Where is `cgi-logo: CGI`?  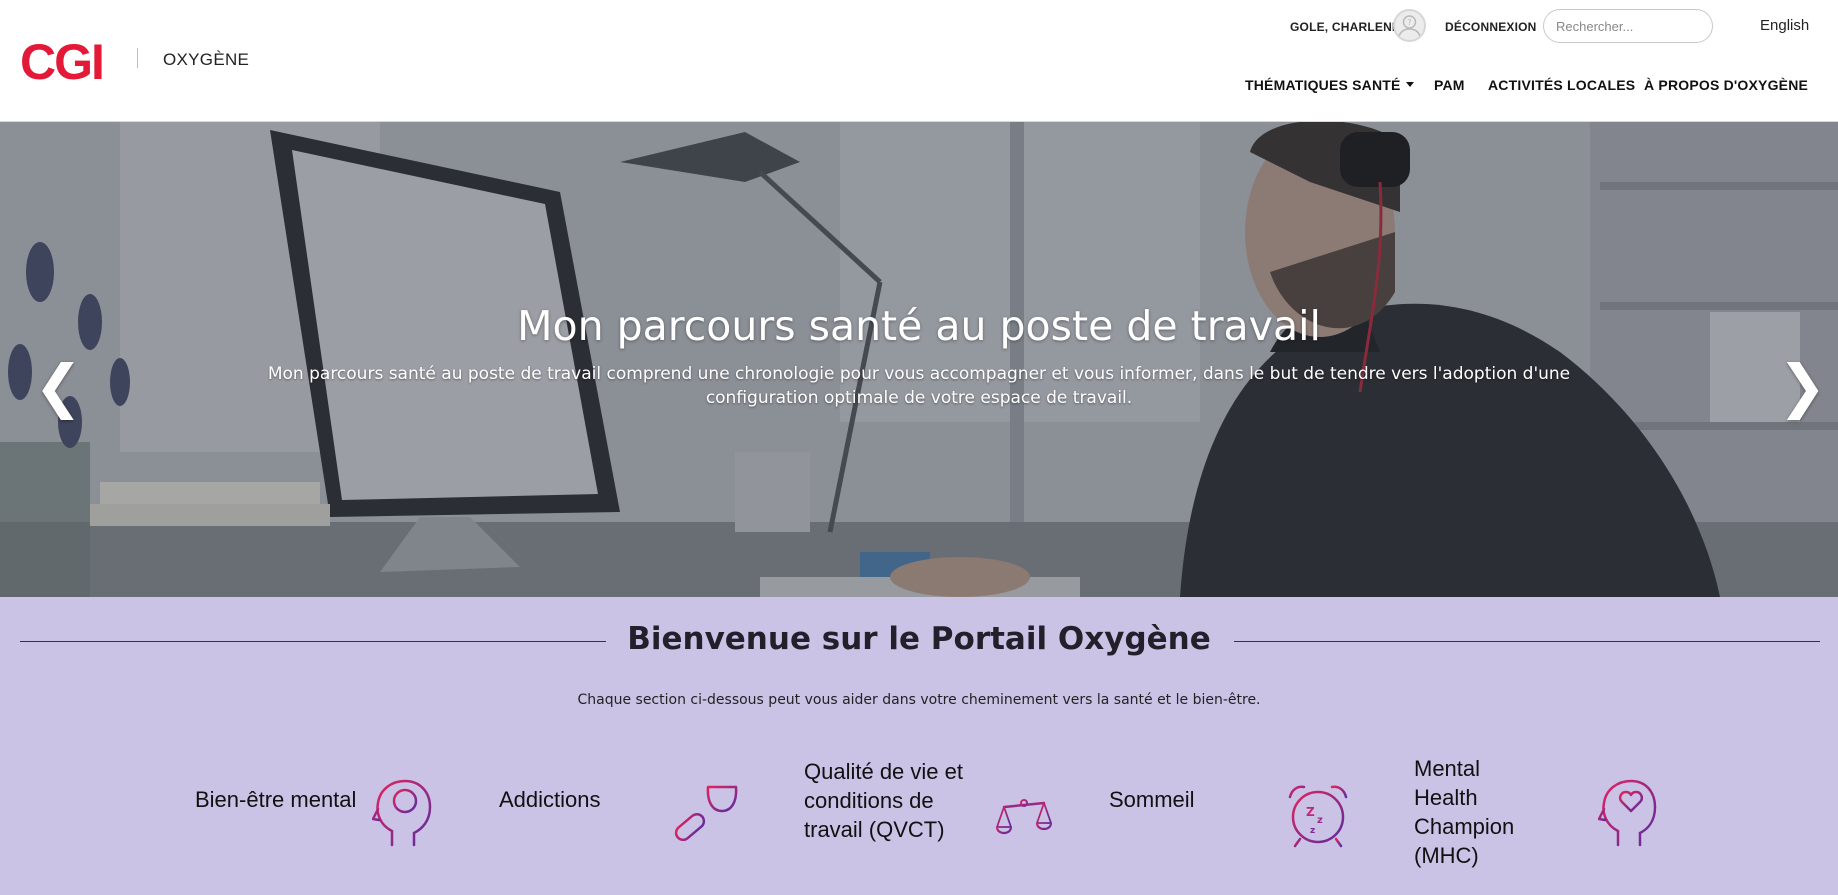 cgi-logo: CGI is located at coordinates (62, 62).